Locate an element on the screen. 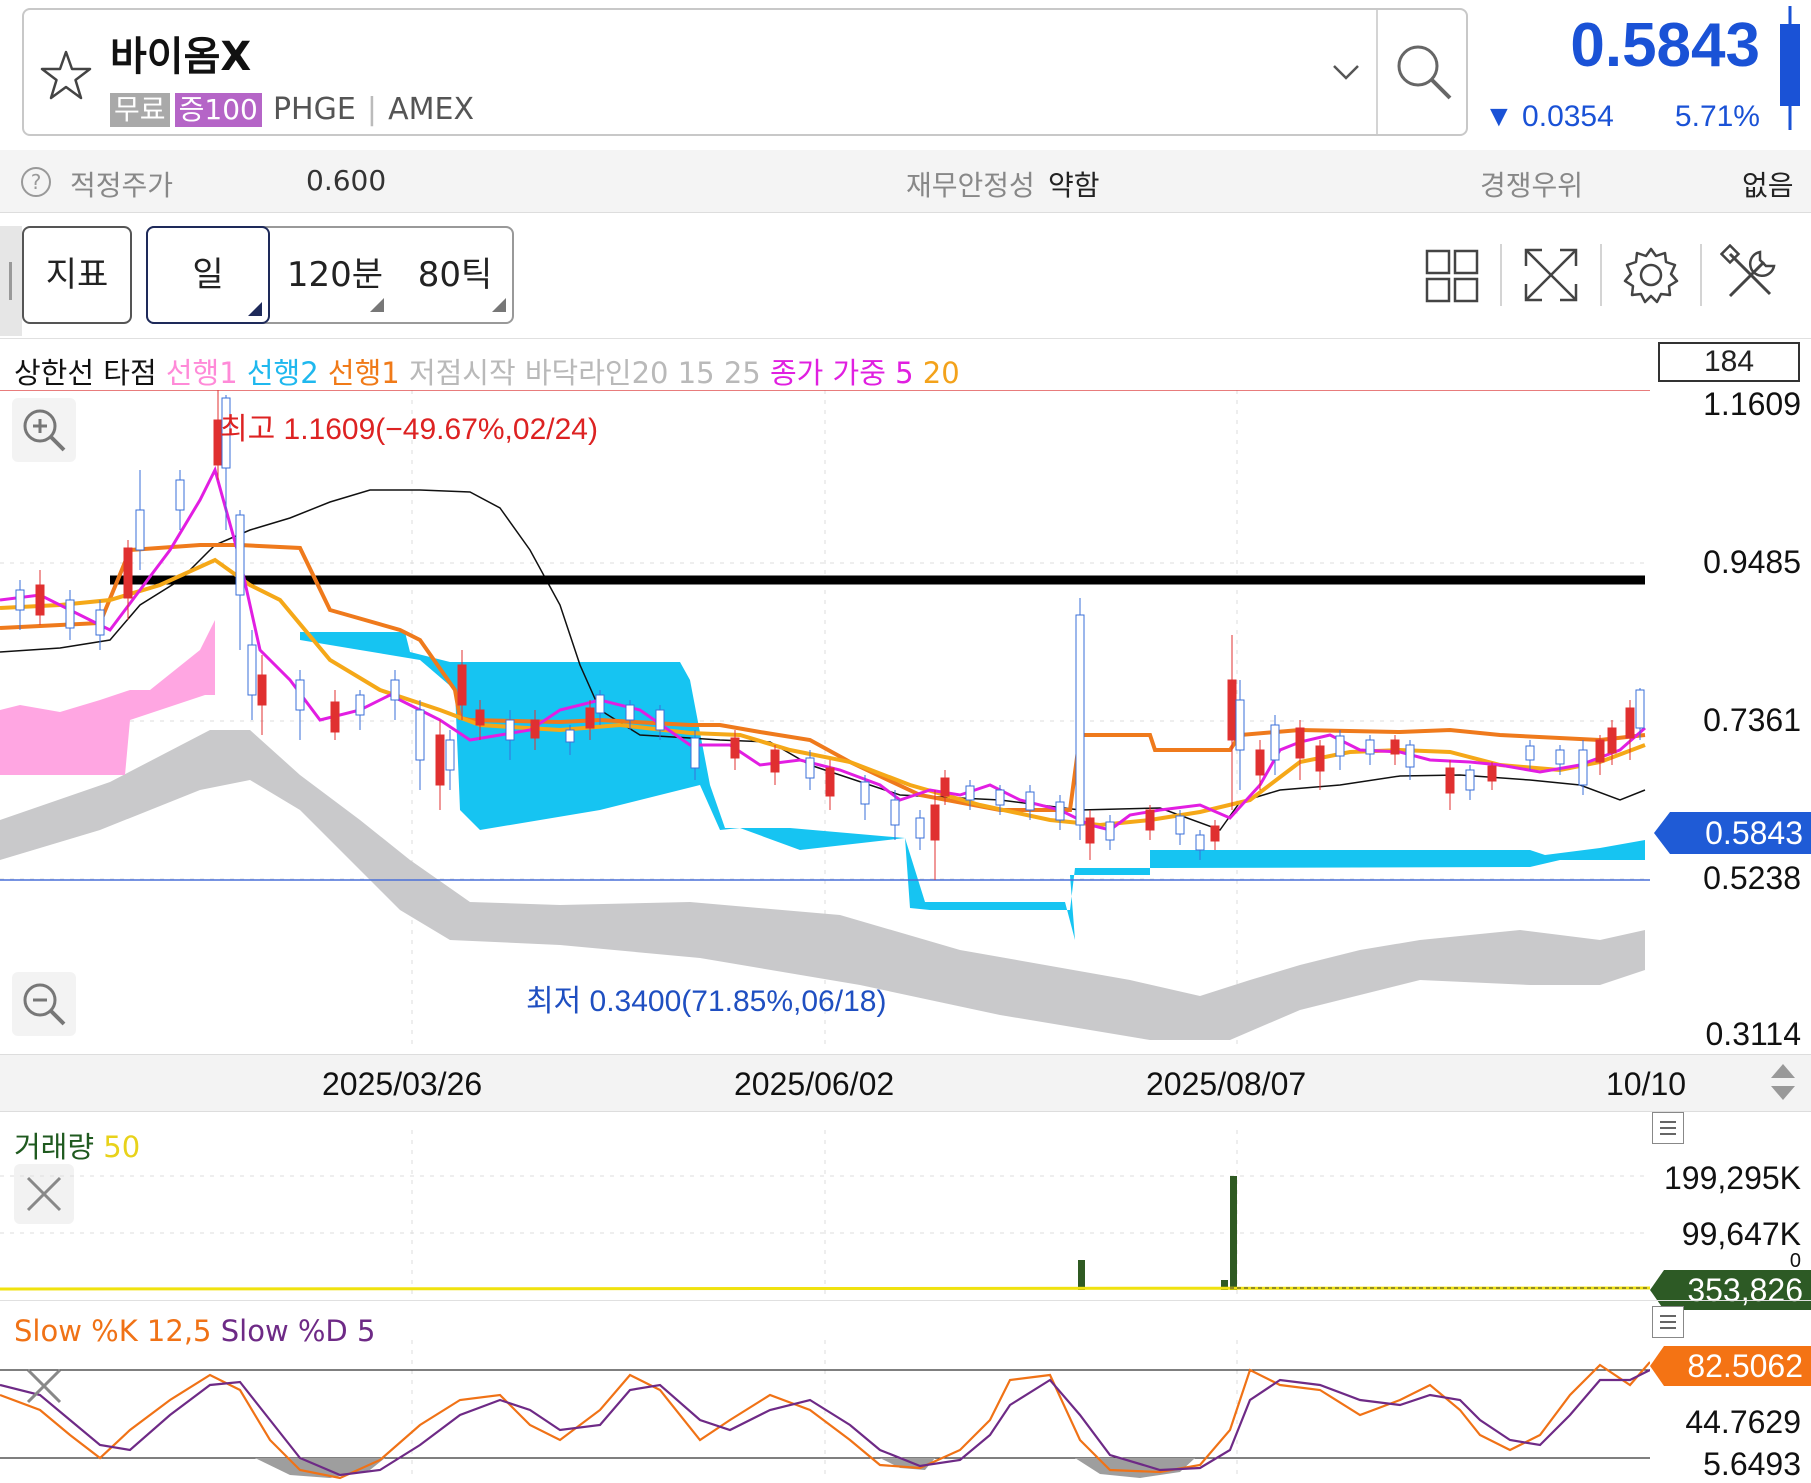 The width and height of the screenshot is (1811, 1483). ticker: PHGE is located at coordinates (314, 109).